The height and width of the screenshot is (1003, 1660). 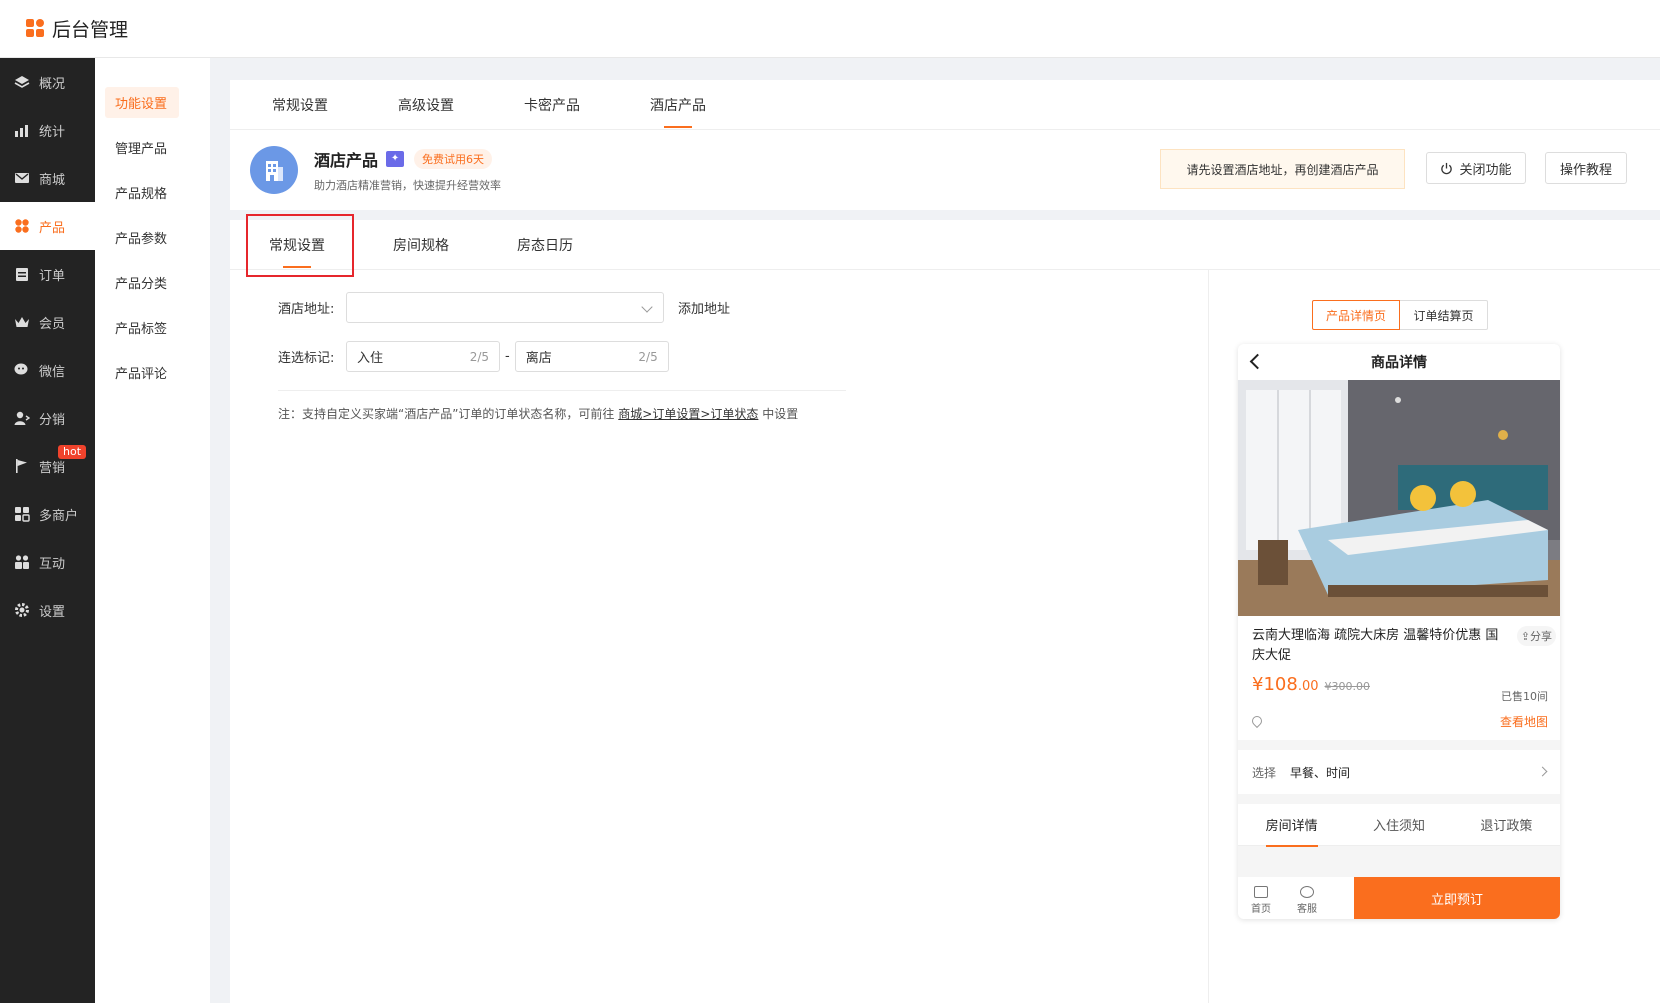 I want to click on sidebar-item-product: 产品, so click(x=47, y=226).